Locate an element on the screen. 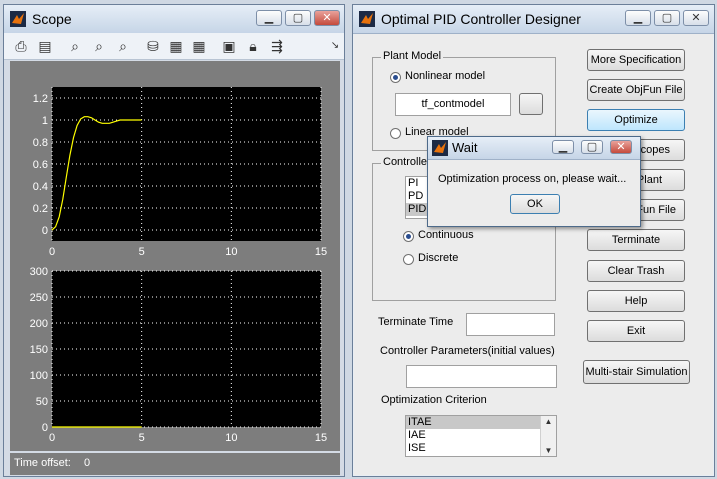 The image size is (717, 479). criterion-list: ITAE IAE ISE ▲ ▼ is located at coordinates (481, 436).